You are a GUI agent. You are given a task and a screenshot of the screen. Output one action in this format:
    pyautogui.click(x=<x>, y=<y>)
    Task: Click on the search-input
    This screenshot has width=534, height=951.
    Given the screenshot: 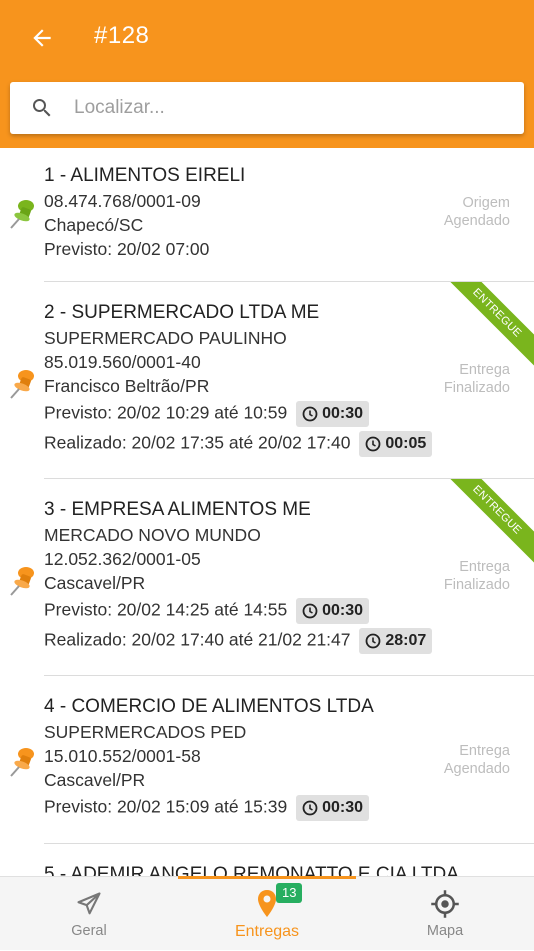 What is the action you would take?
    pyautogui.click(x=284, y=108)
    